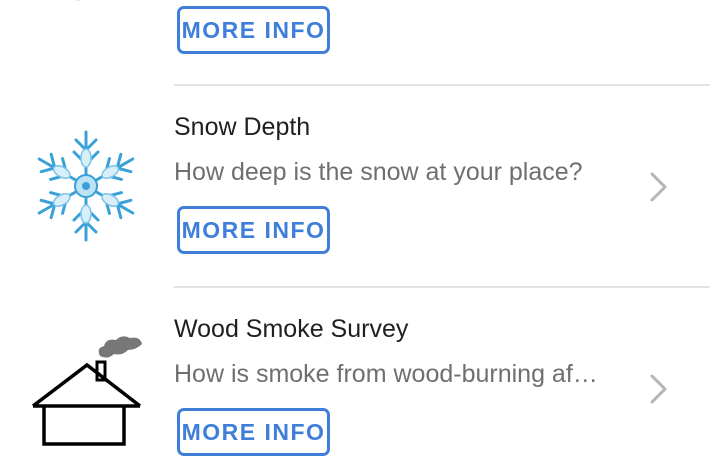 The height and width of the screenshot is (473, 710). I want to click on water-icon, so click(86, 7).